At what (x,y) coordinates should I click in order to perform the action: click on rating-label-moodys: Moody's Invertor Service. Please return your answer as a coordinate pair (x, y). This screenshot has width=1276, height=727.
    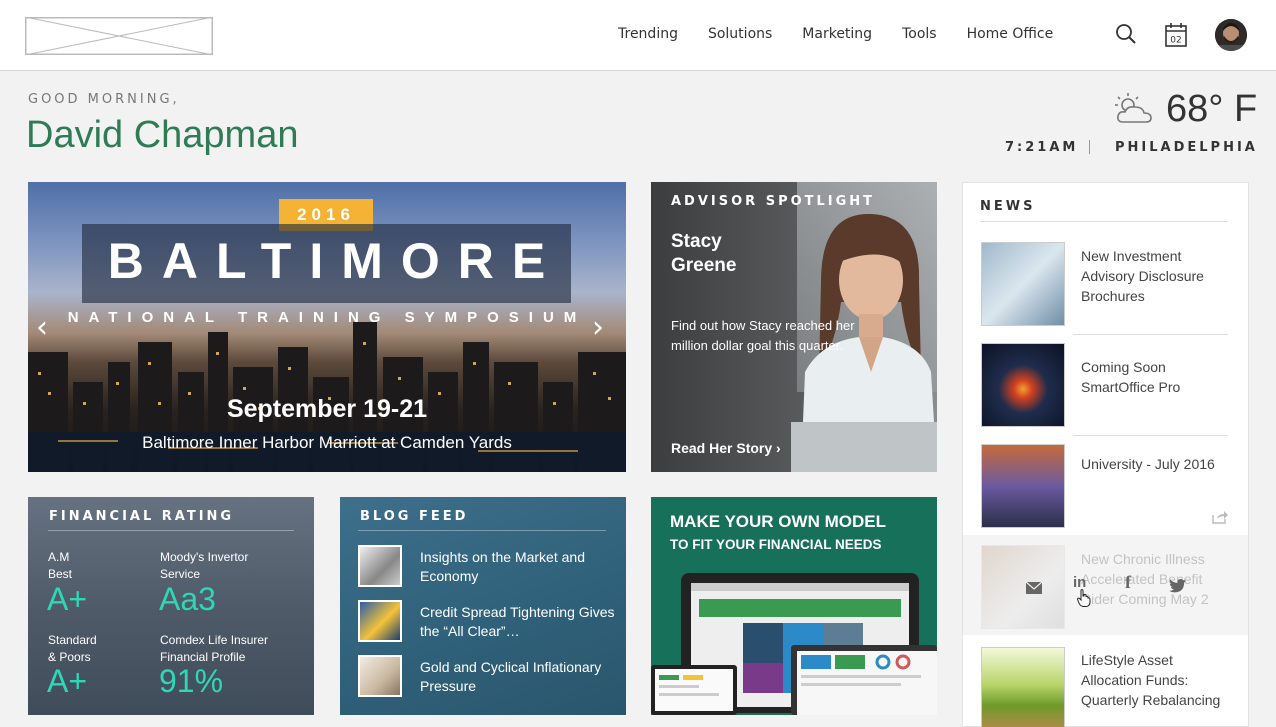
    Looking at the image, I should click on (204, 565).